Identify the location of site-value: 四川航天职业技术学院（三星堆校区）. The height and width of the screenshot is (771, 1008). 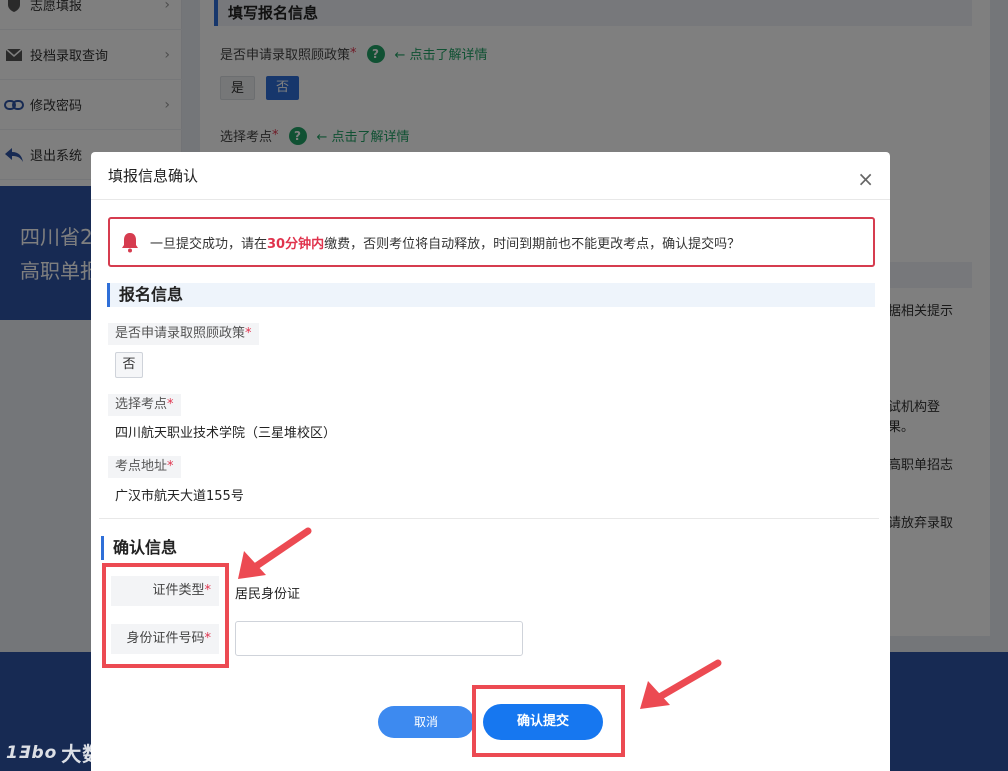
(226, 433).